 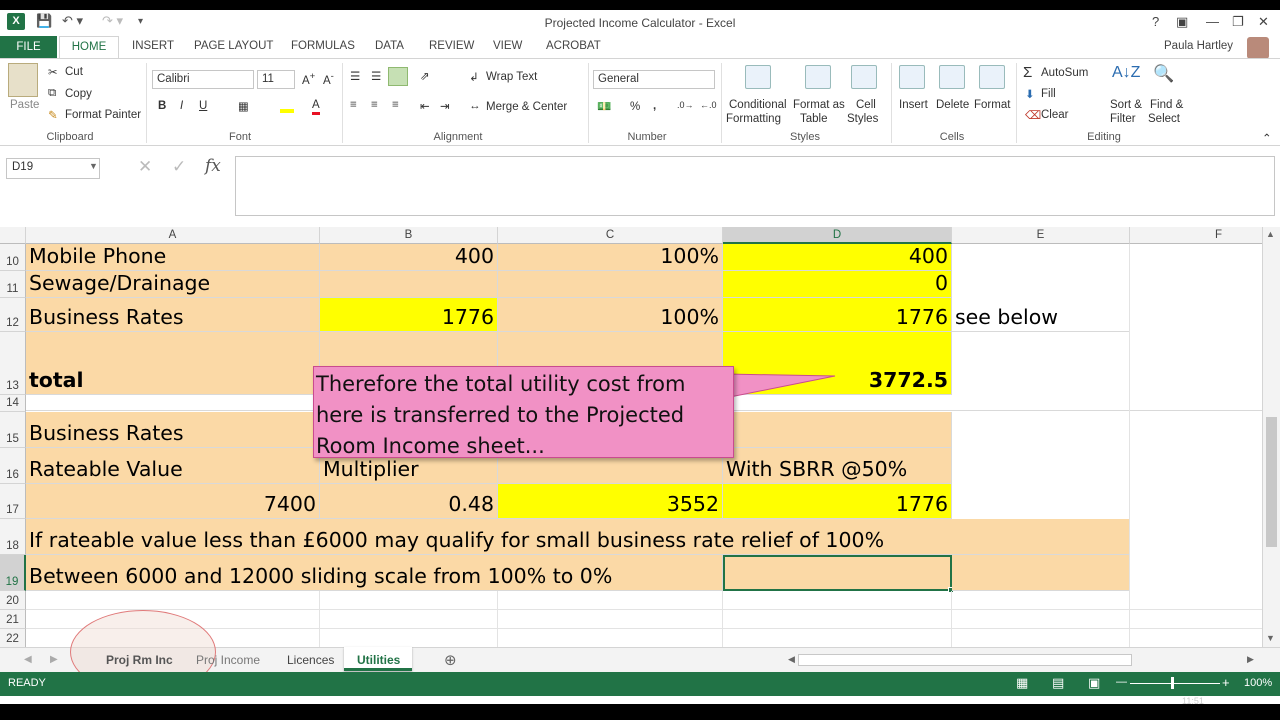 What do you see at coordinates (203, 79) in the screenshot?
I see `font-name-select: Calibri` at bounding box center [203, 79].